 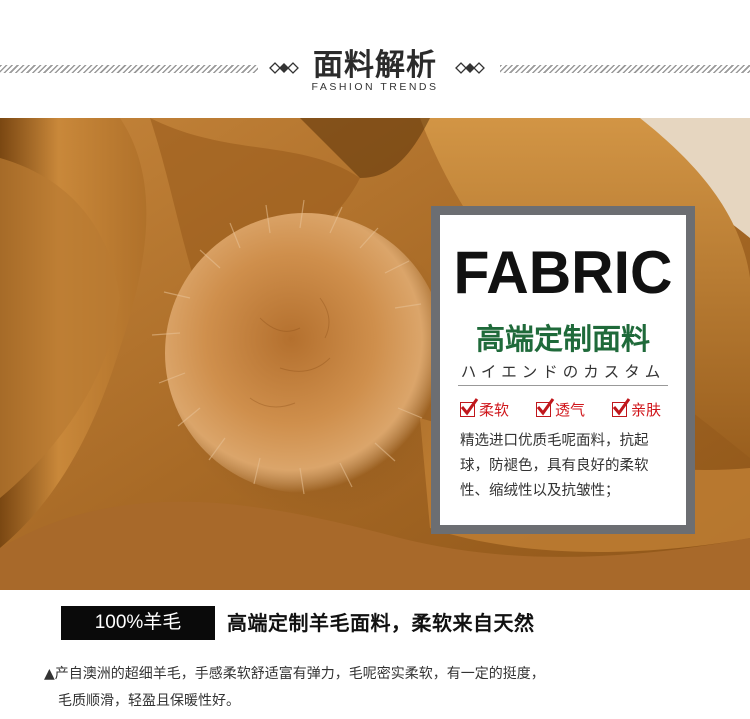 I want to click on feature-item: 柔软, so click(x=485, y=408).